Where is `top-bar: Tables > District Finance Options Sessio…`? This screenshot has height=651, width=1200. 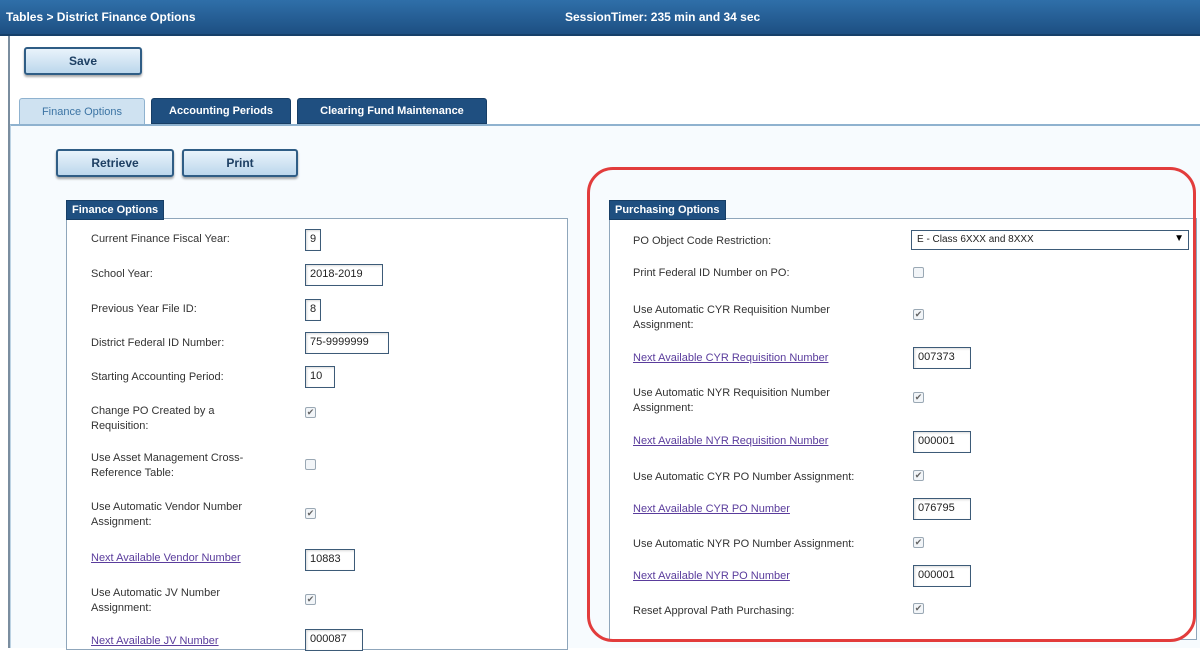 top-bar: Tables > District Finance Options Sessio… is located at coordinates (600, 18).